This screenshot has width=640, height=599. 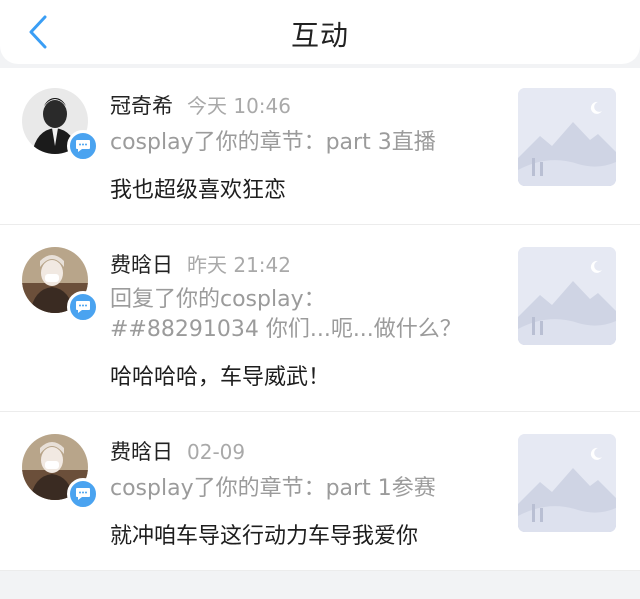 I want to click on activity-description: cosplay了你的章节：part 3直播, so click(x=273, y=142).